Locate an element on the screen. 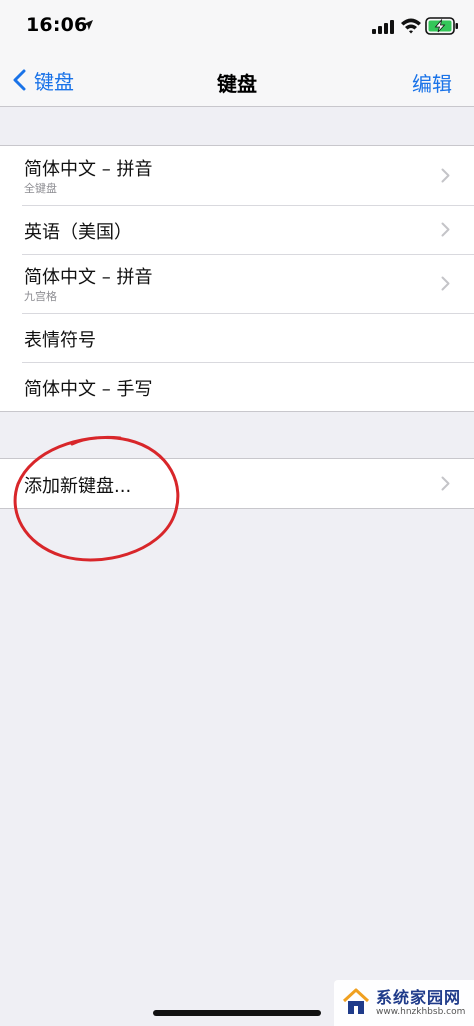  edit-button: 编辑 is located at coordinates (432, 82).